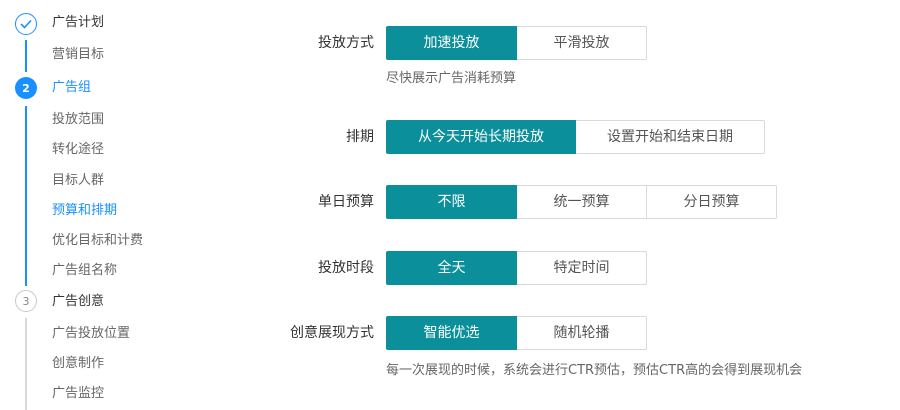 Image resolution: width=900 pixels, height=410 pixels. I want to click on nav-item-ad-monitoring: 广告监控, so click(78, 394).